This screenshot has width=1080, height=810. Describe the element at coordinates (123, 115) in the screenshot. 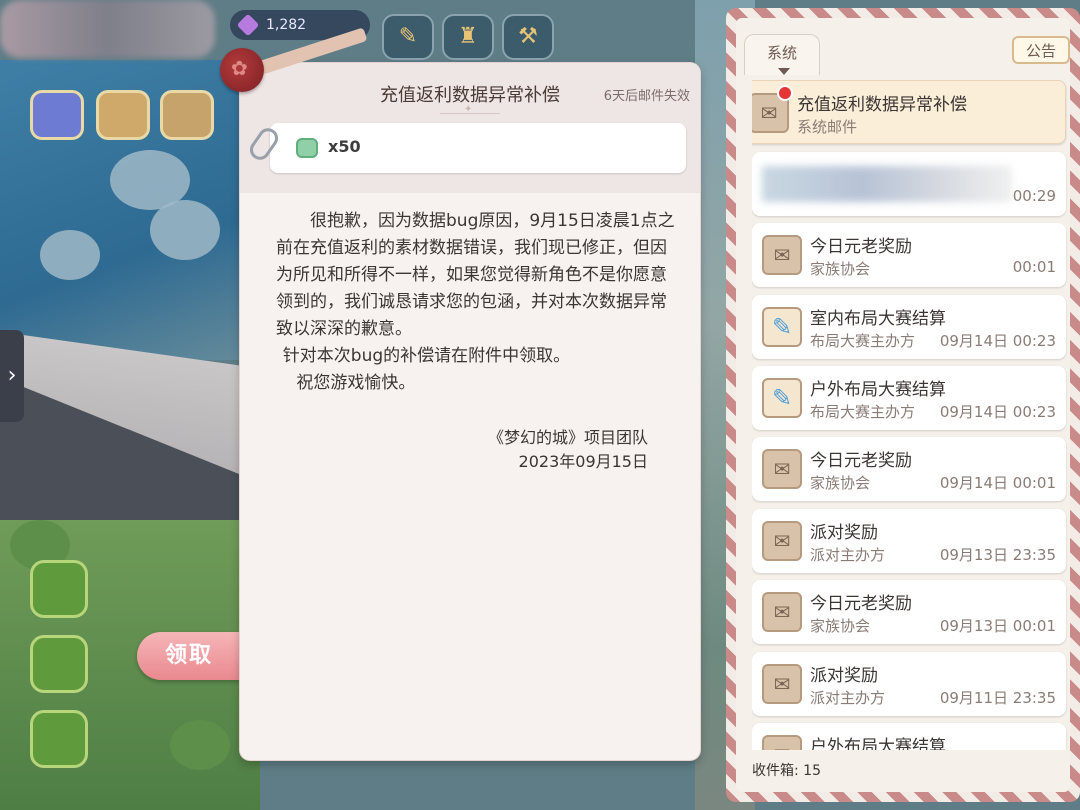

I see `shop-icon` at that location.